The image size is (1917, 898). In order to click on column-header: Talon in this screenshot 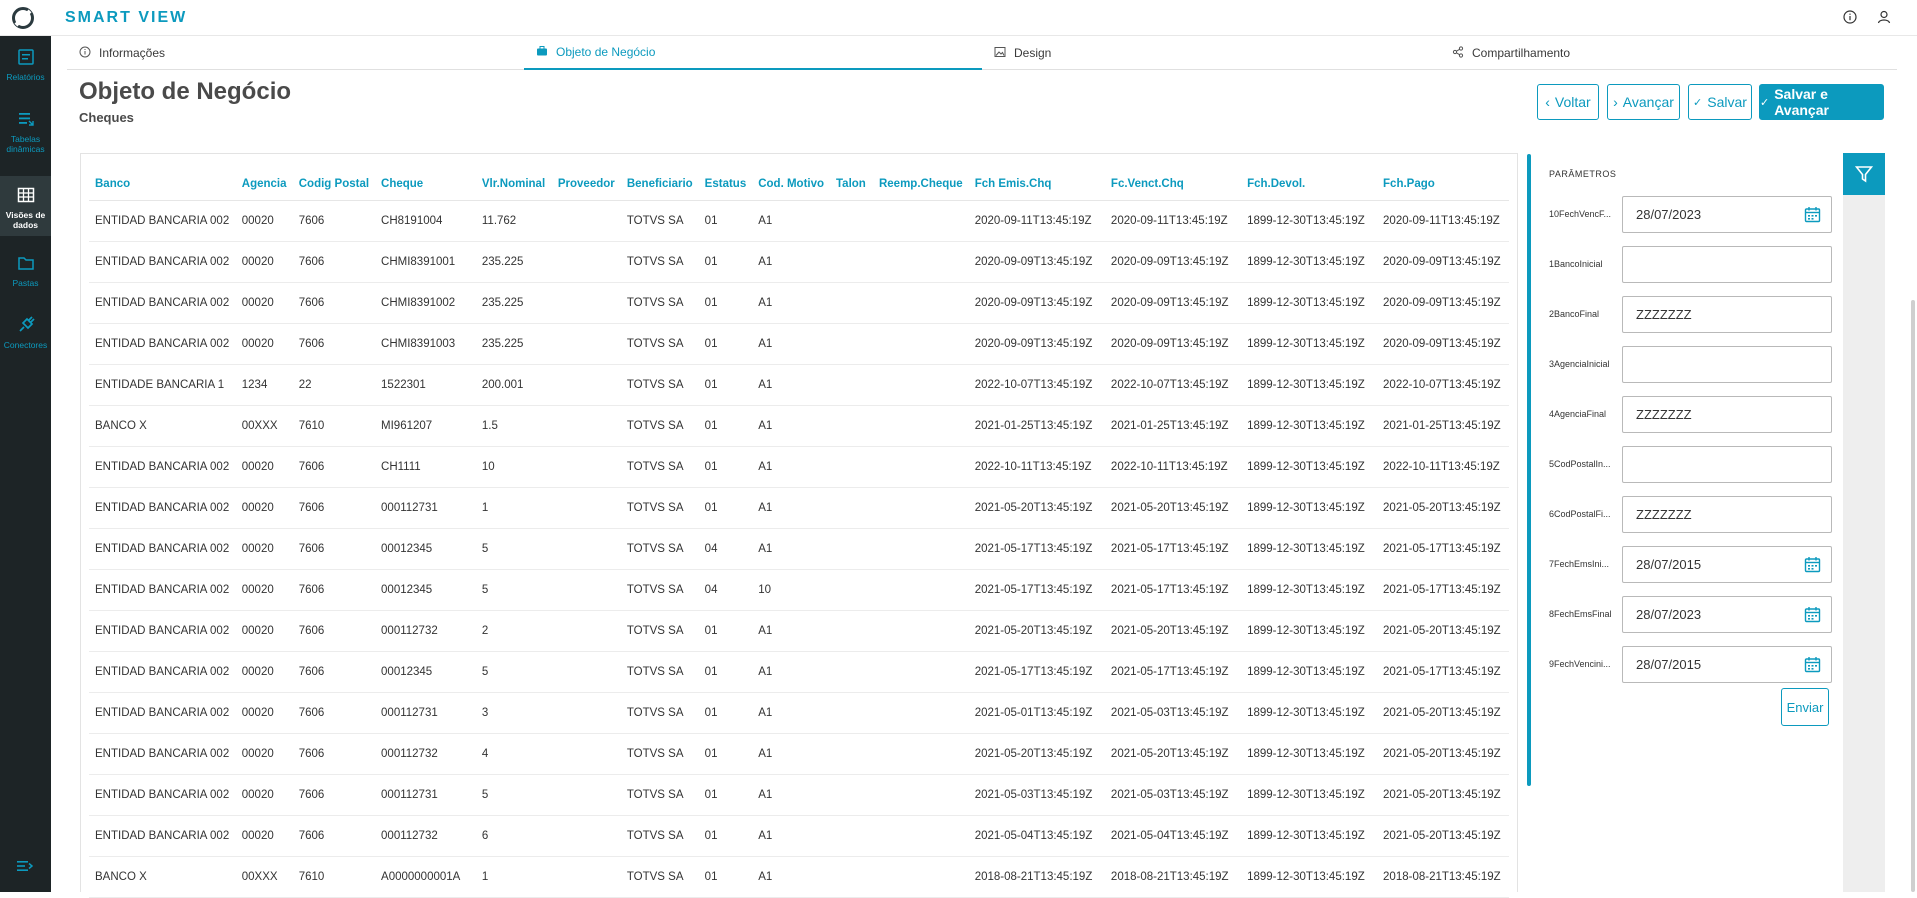, I will do `click(851, 184)`.